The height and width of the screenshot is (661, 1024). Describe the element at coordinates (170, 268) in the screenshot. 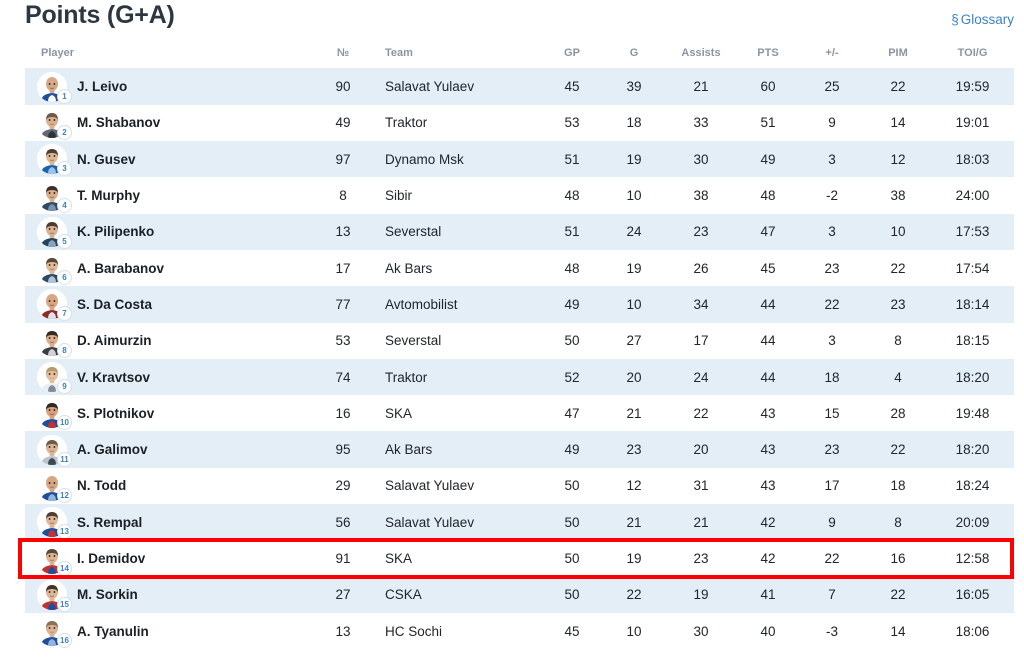

I see `cell-player: 6 A. Barabanov` at that location.